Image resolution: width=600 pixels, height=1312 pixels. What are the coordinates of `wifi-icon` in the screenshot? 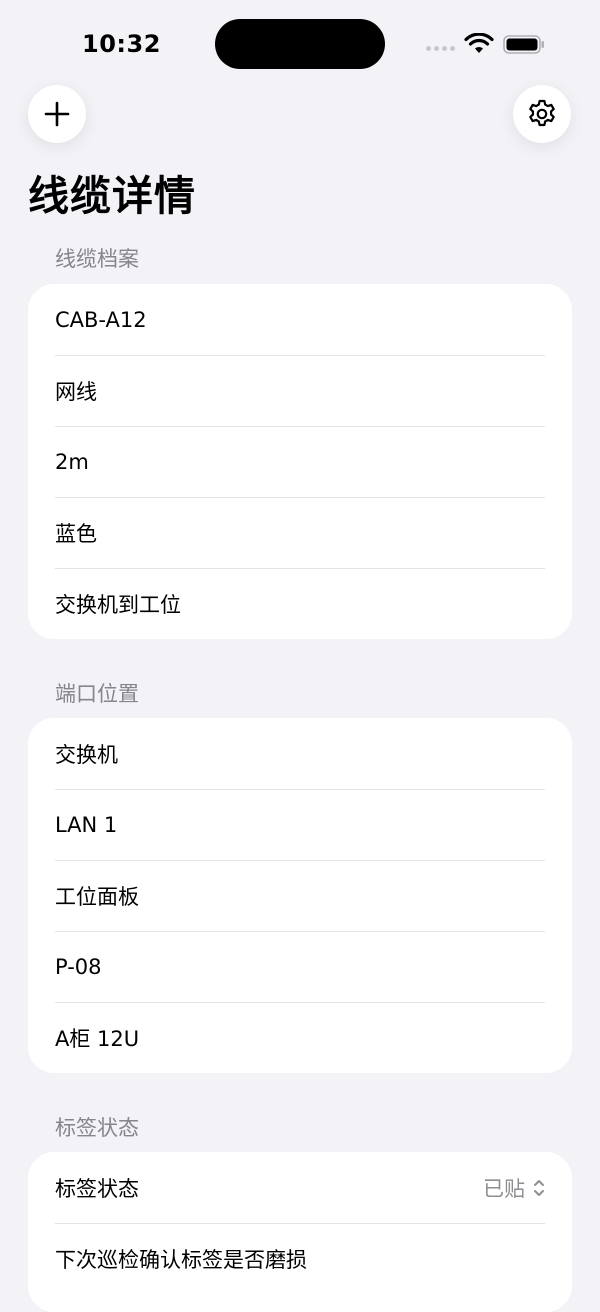 It's located at (479, 43).